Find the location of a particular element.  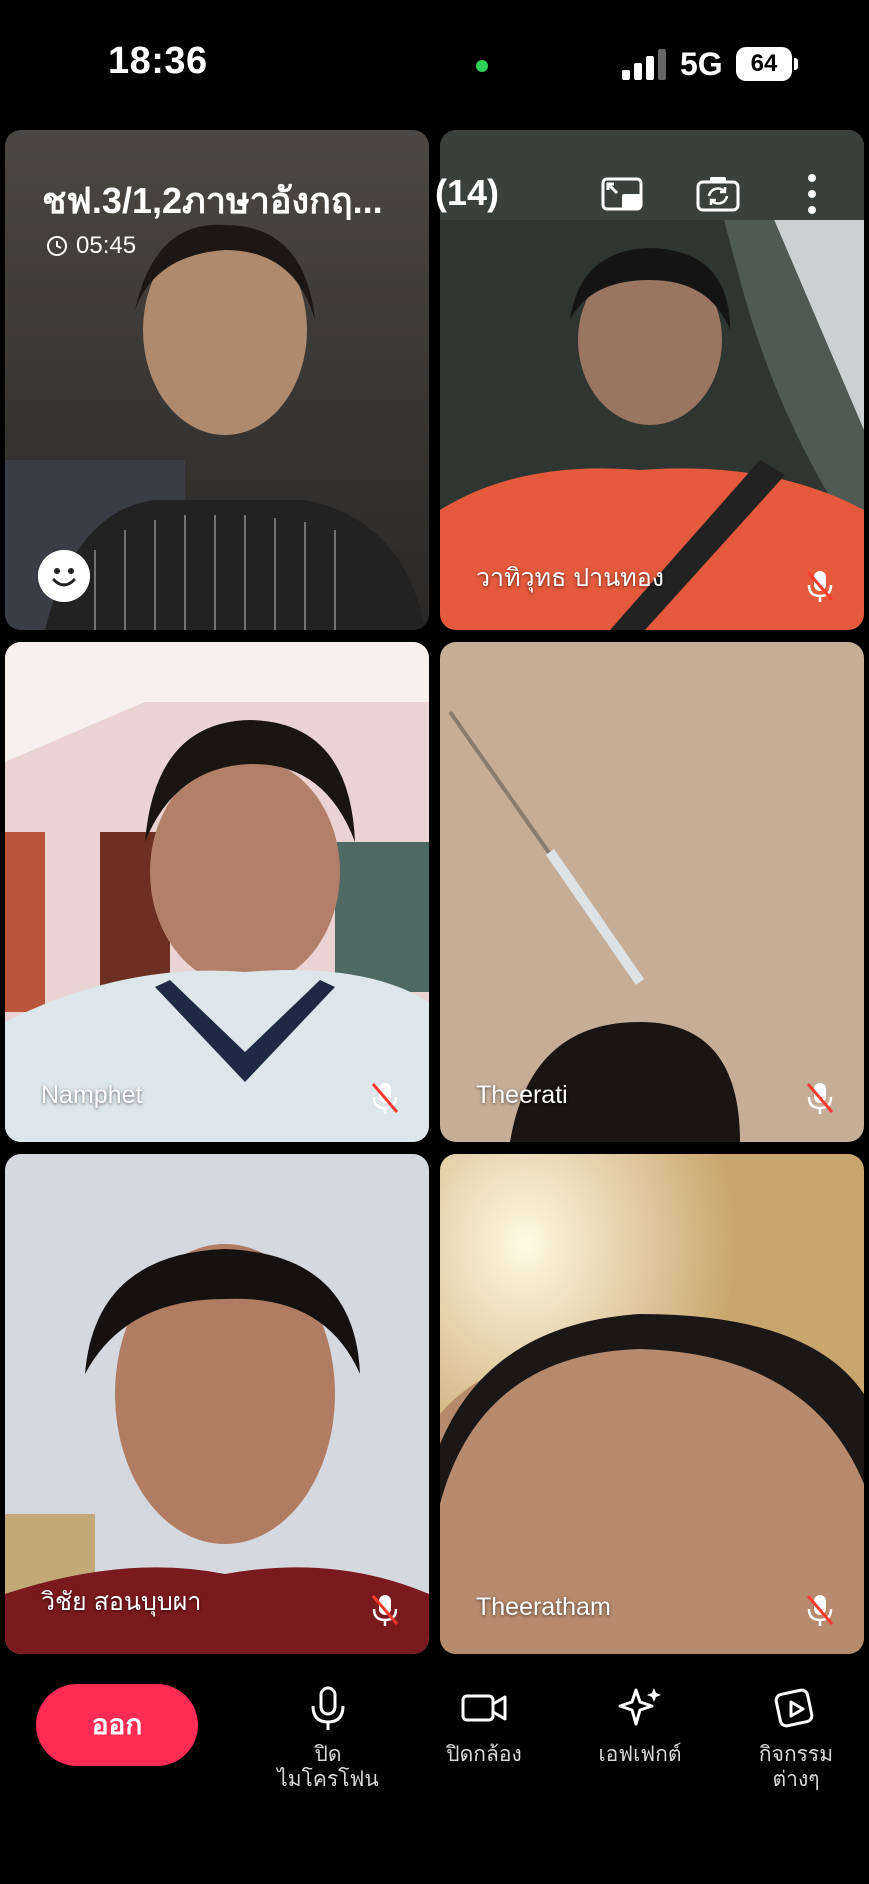

participant-name: Namphet is located at coordinates (92, 1095).